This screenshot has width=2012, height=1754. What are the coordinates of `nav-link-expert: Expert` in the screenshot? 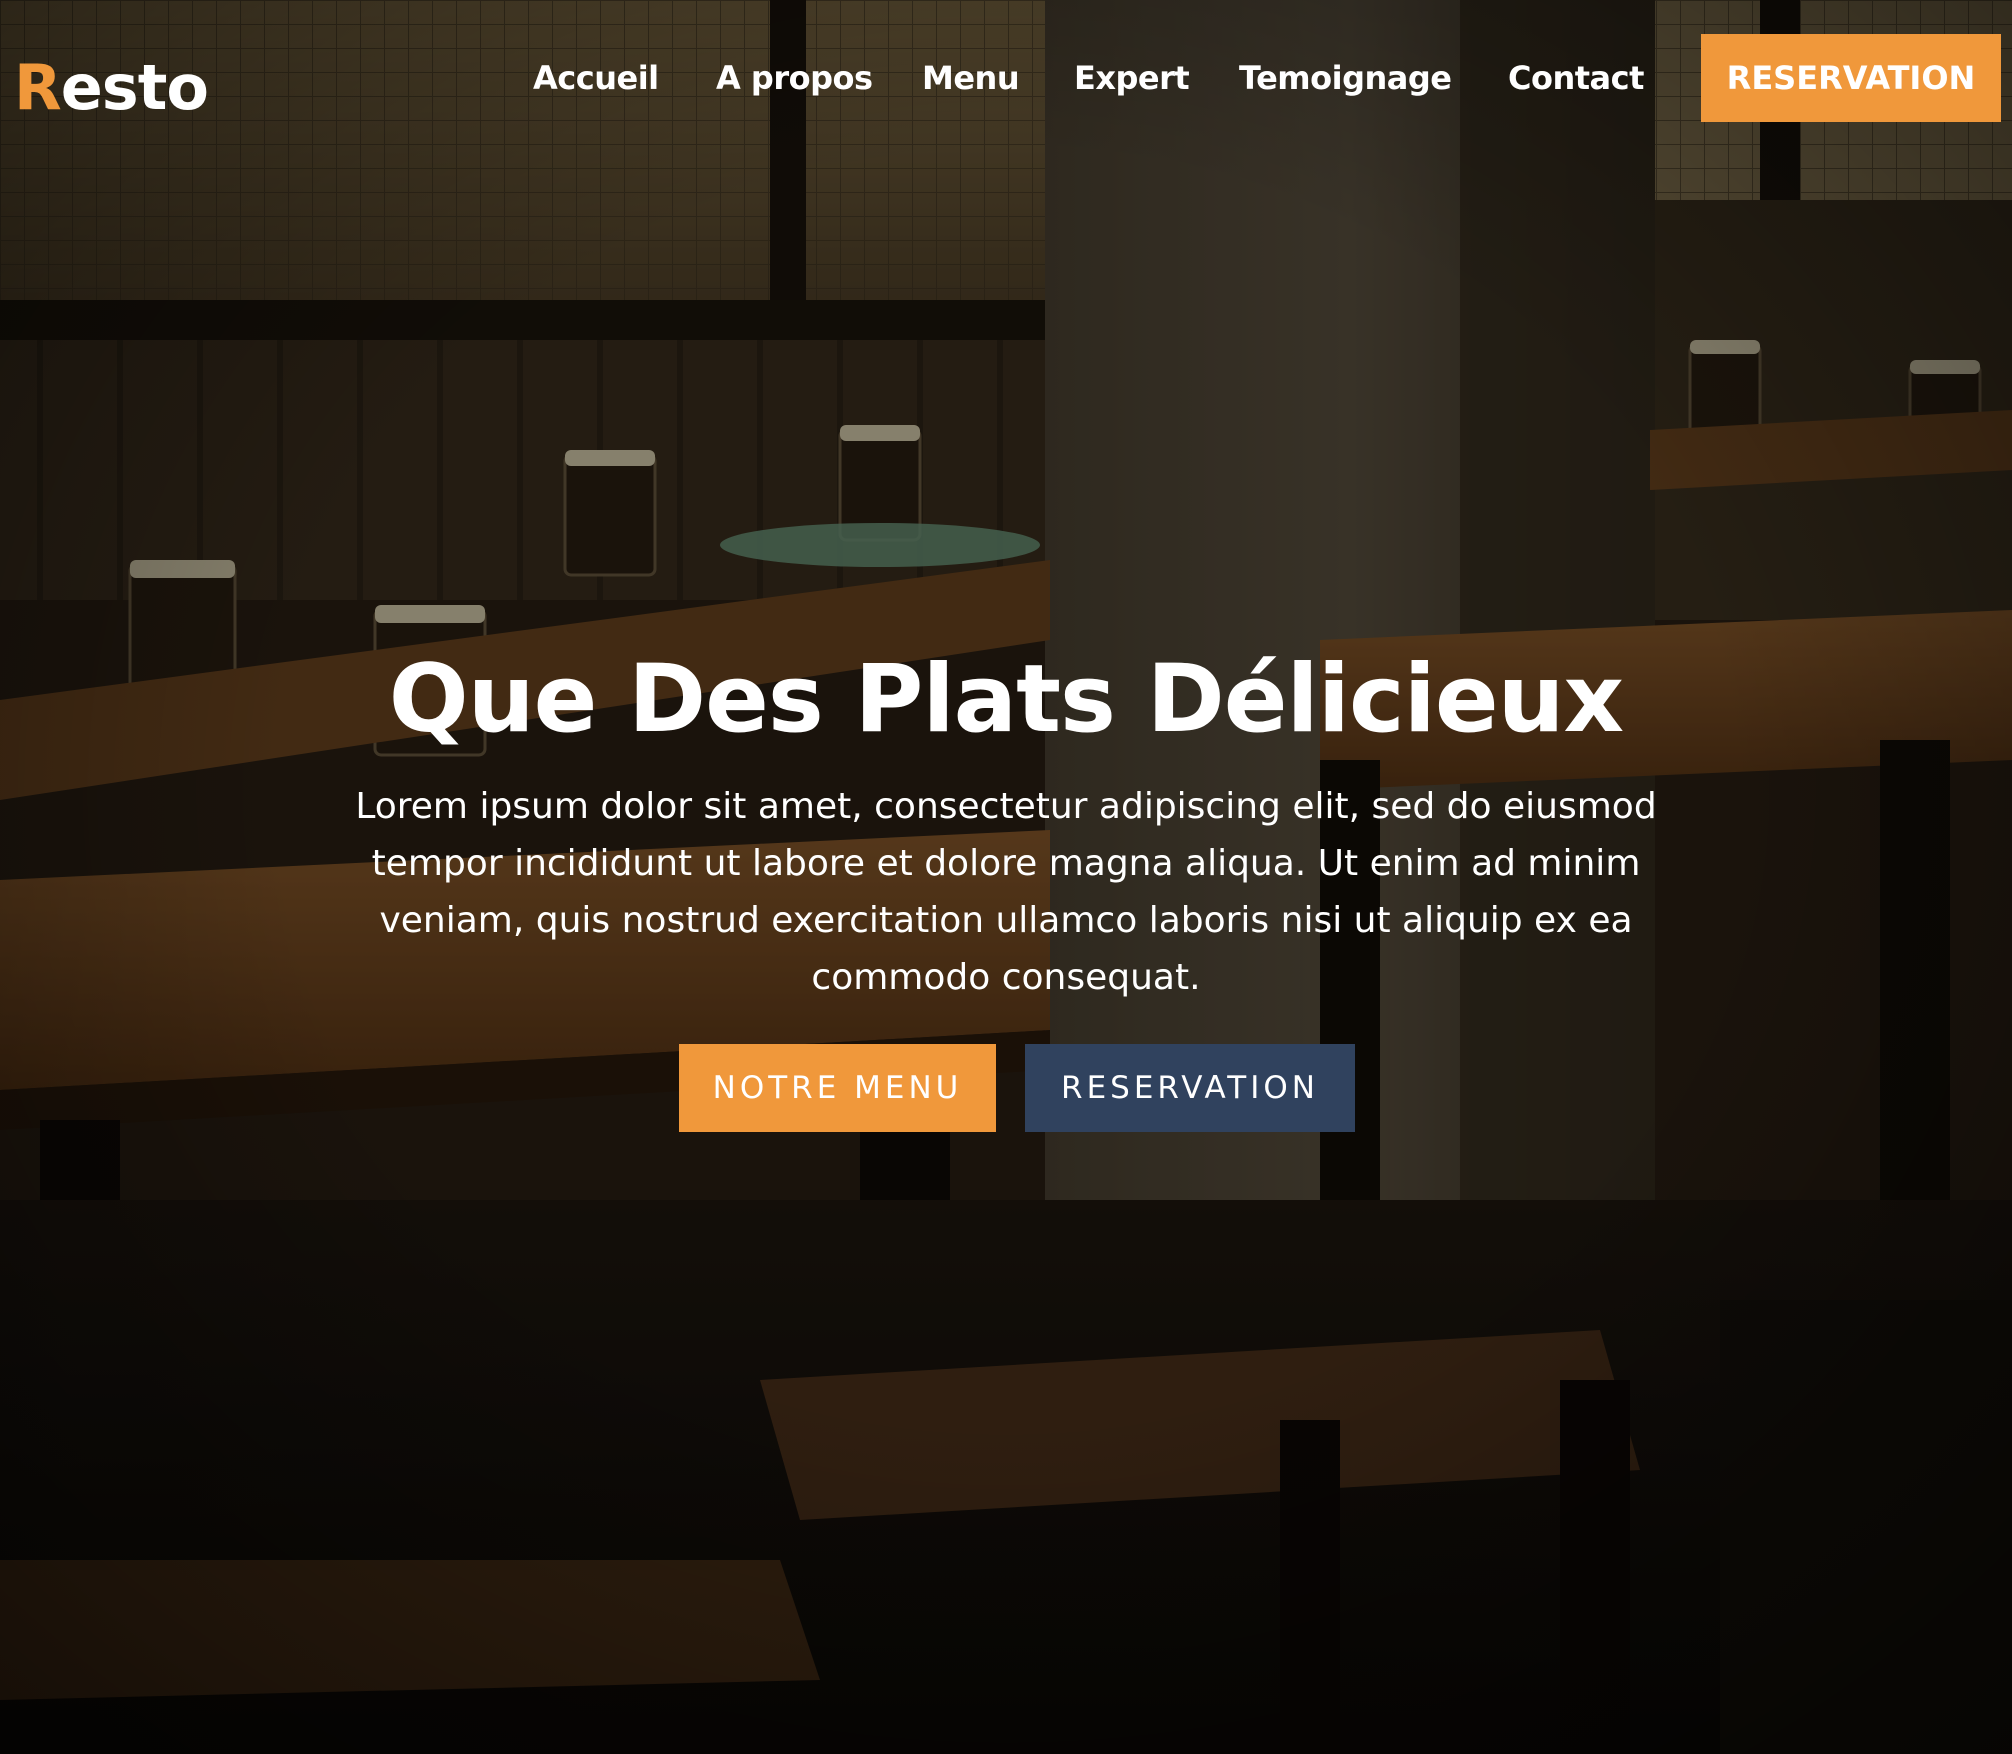 It's located at (1132, 78).